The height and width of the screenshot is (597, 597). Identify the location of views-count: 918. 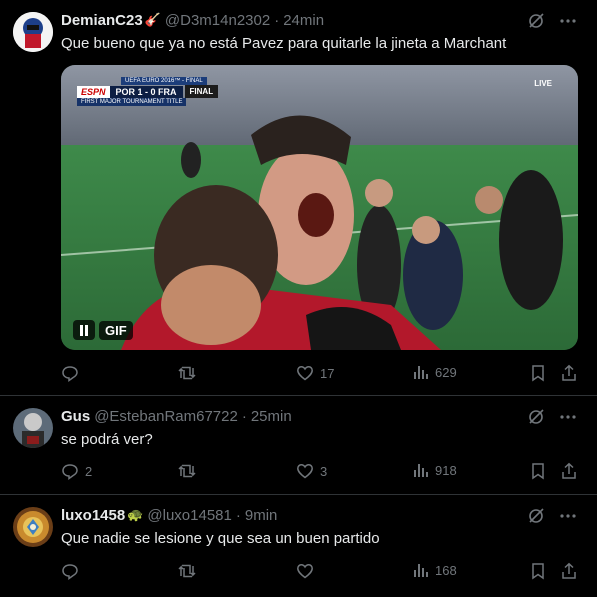
(446, 470).